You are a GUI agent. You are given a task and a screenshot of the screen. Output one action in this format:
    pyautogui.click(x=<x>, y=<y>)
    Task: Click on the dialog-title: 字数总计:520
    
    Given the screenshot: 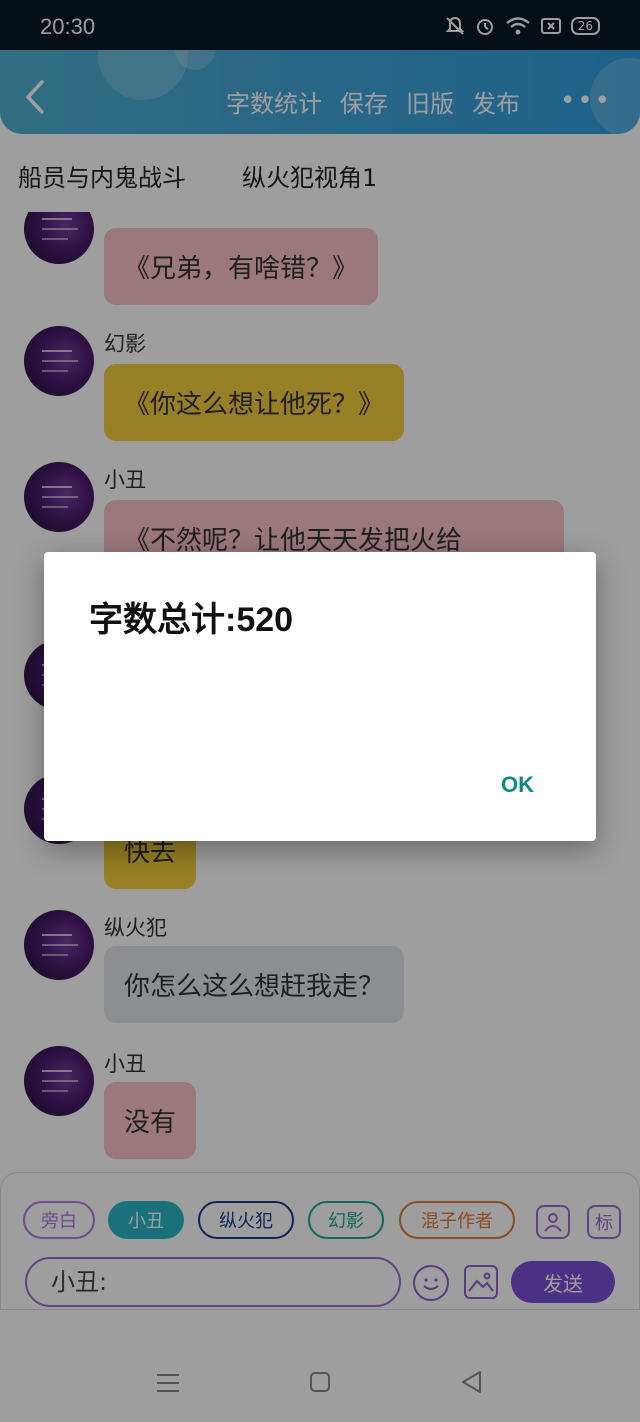 What is the action you would take?
    pyautogui.click(x=191, y=620)
    